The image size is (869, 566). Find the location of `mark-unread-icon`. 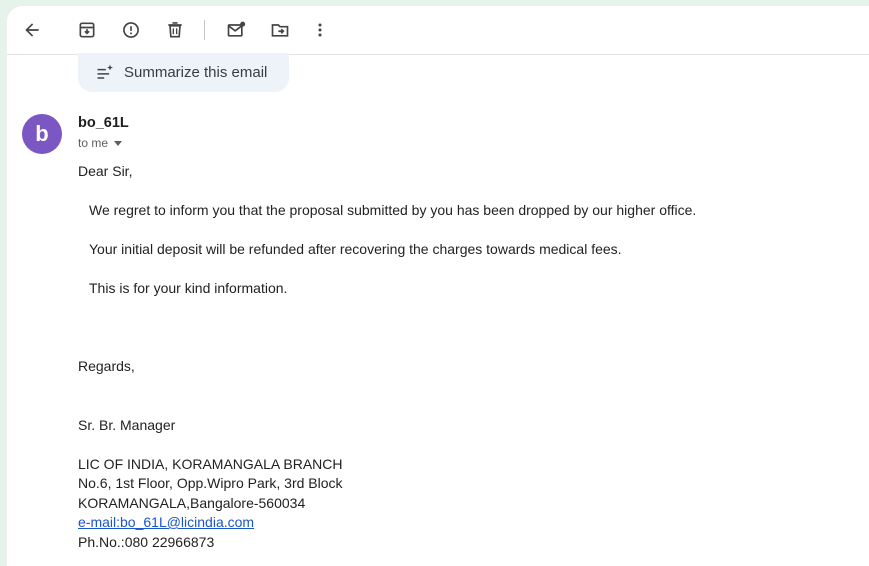

mark-unread-icon is located at coordinates (236, 30).